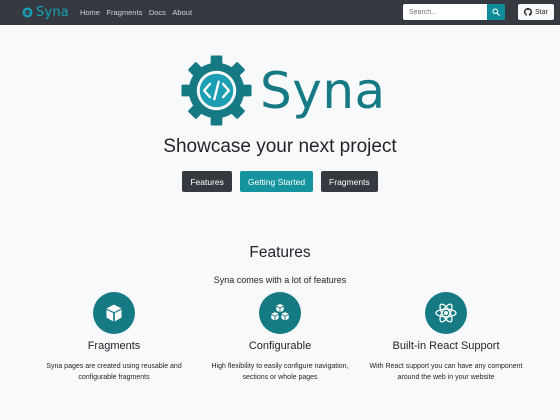 This screenshot has height=420, width=560. What do you see at coordinates (182, 12) in the screenshot?
I see `nav-link-about: About` at bounding box center [182, 12].